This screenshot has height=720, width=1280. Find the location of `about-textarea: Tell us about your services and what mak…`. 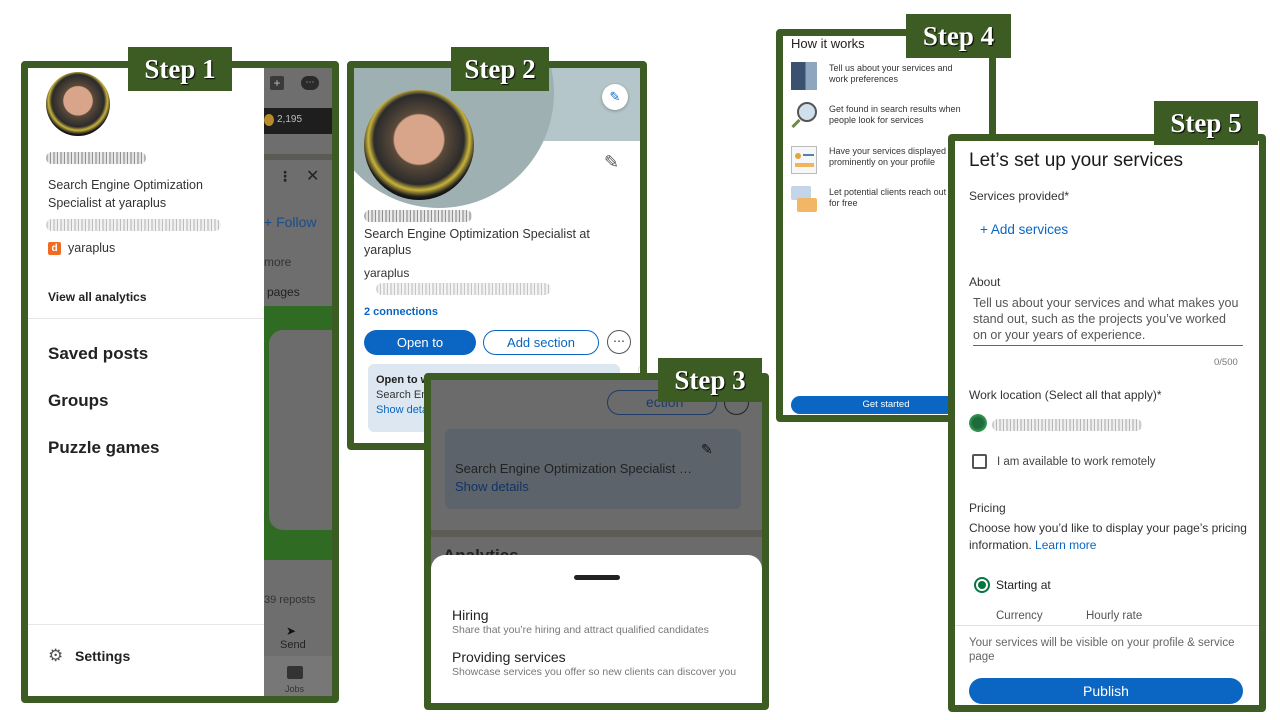

about-textarea: Tell us about your services and what mak… is located at coordinates (1108, 320).